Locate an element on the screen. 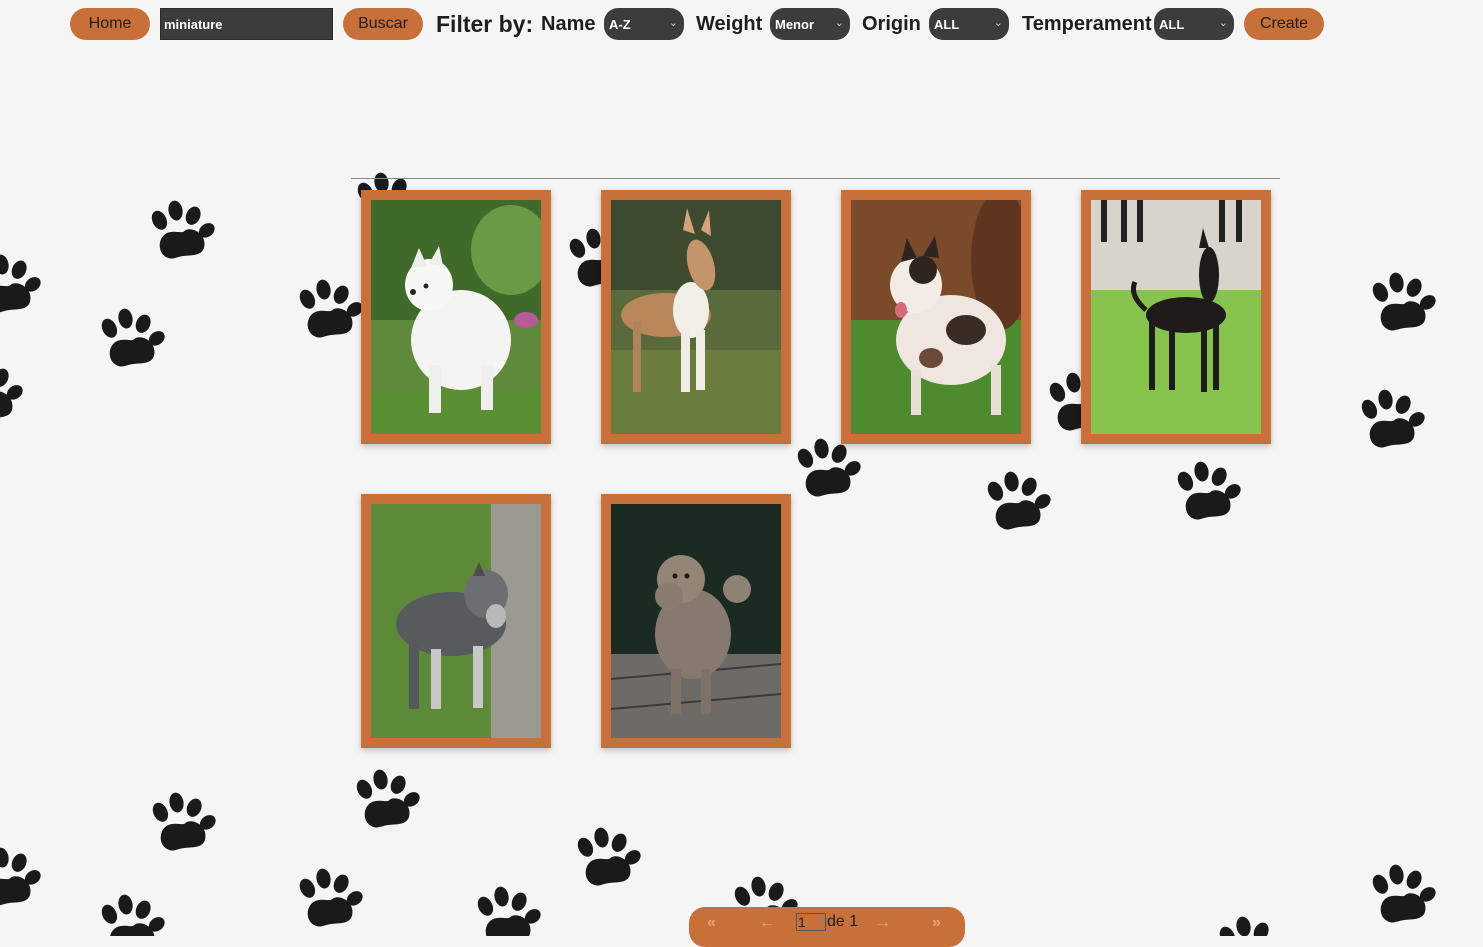 Image resolution: width=1483 pixels, height=947 pixels. content-divider is located at coordinates (815, 178).